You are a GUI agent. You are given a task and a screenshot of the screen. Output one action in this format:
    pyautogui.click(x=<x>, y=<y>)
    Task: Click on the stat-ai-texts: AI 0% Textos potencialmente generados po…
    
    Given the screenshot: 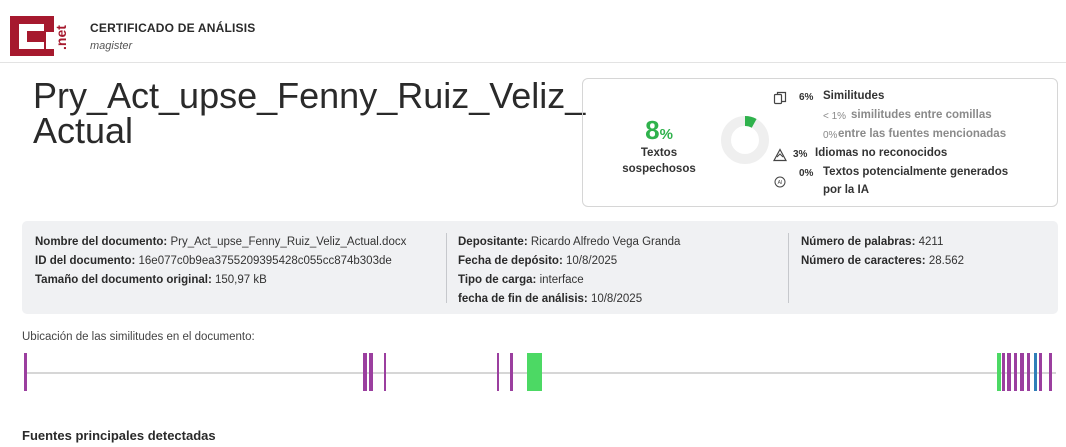 What is the action you would take?
    pyautogui.click(x=913, y=183)
    